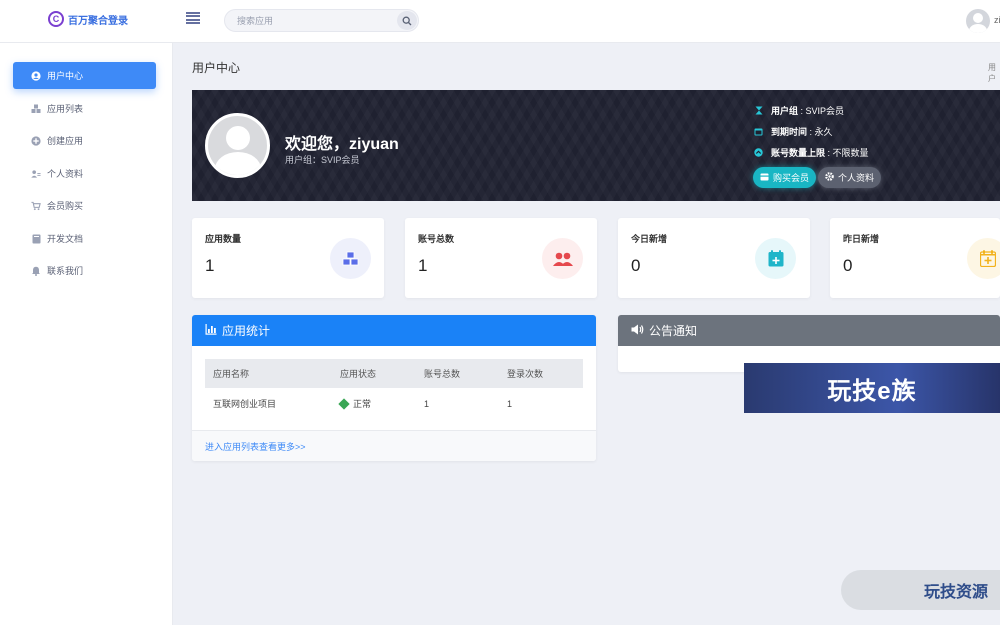  I want to click on breadcrumb: 用户, so click(994, 73).